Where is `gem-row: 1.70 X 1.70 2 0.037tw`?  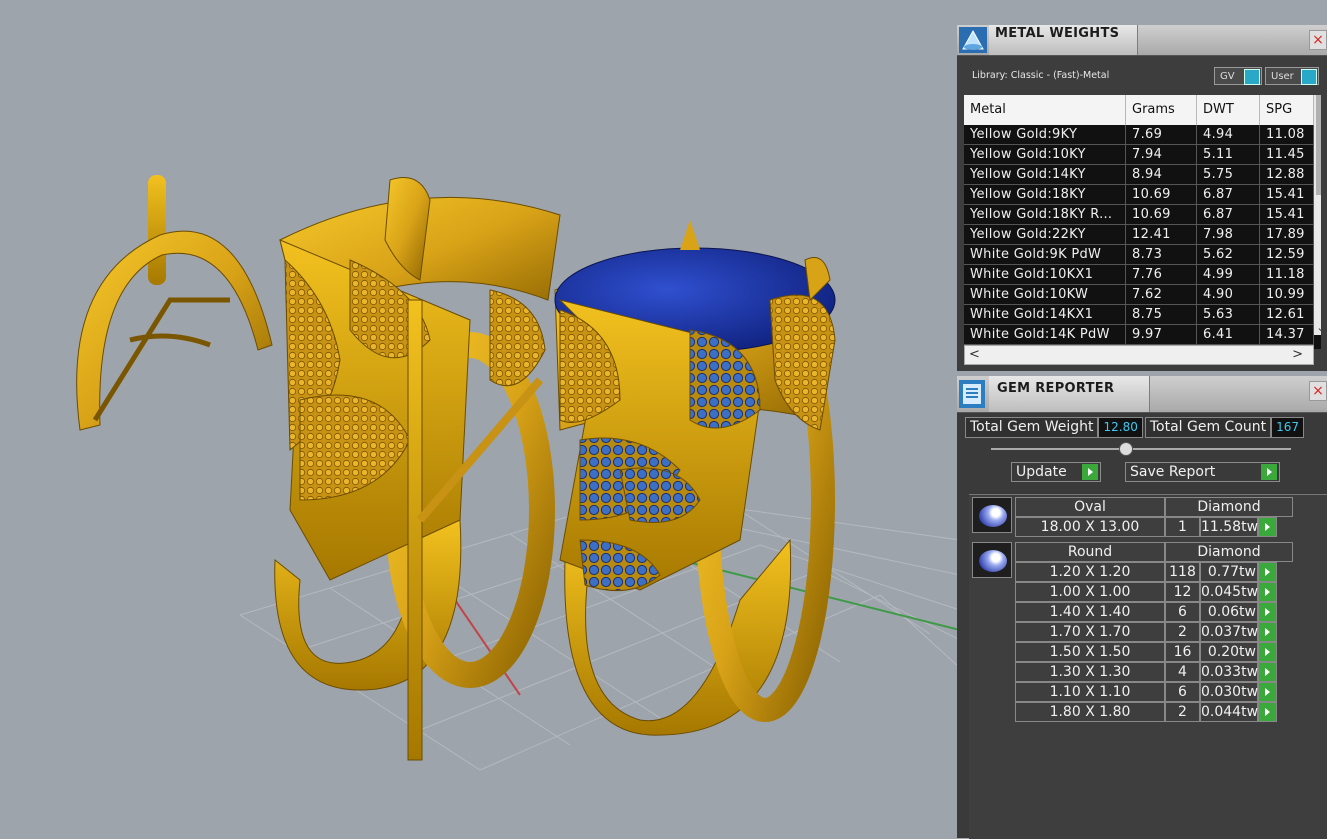
gem-row: 1.70 X 1.70 2 0.037tw is located at coordinates (1146, 632).